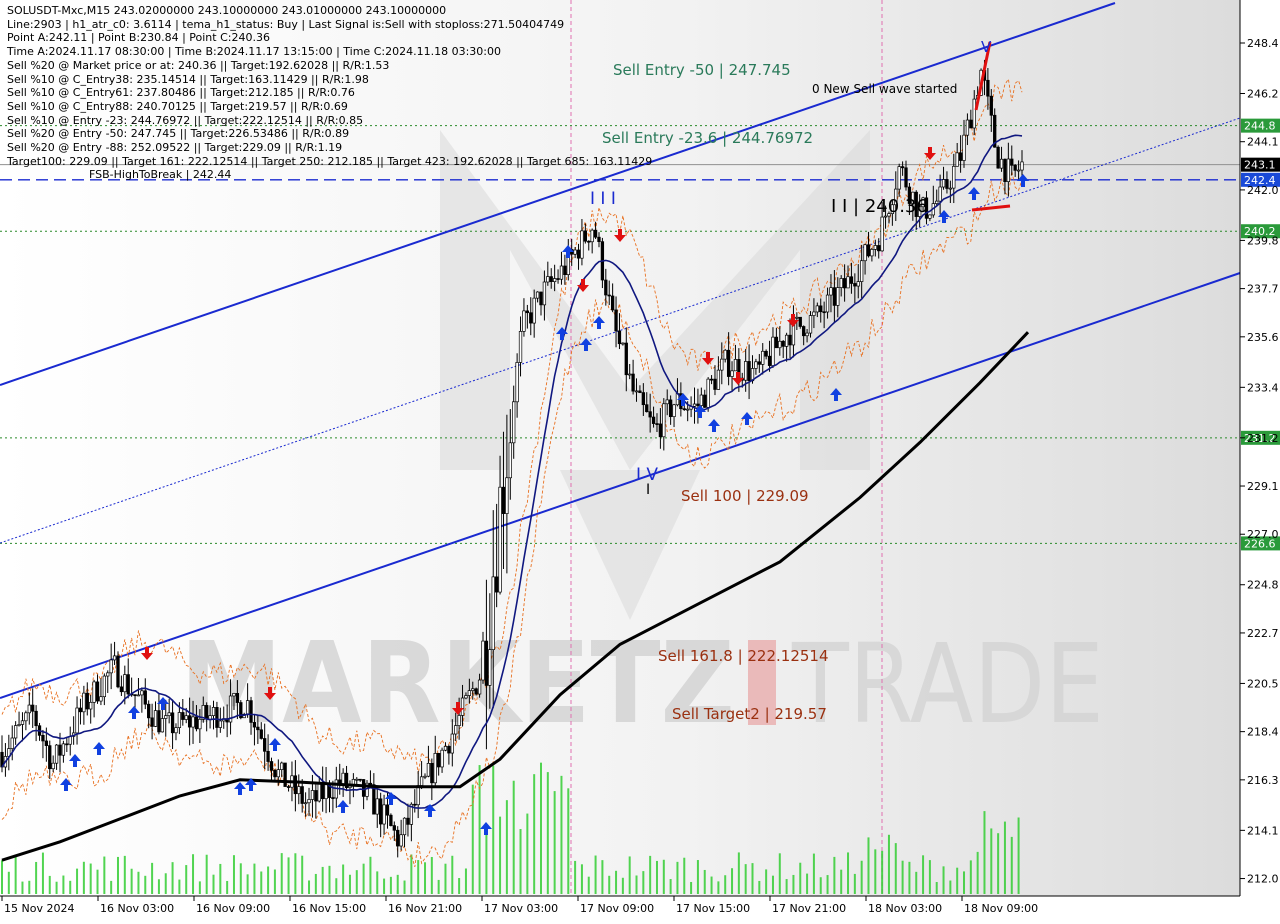 This screenshot has height=924, width=1280. I want to click on y-tick-label-5: 237.7, so click(1263, 289).